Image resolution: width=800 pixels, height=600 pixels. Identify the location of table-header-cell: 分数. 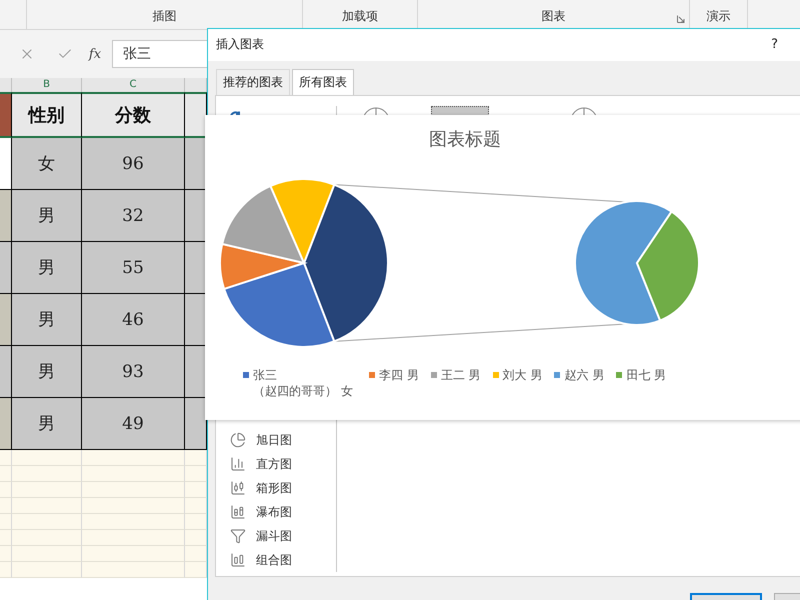
(133, 115).